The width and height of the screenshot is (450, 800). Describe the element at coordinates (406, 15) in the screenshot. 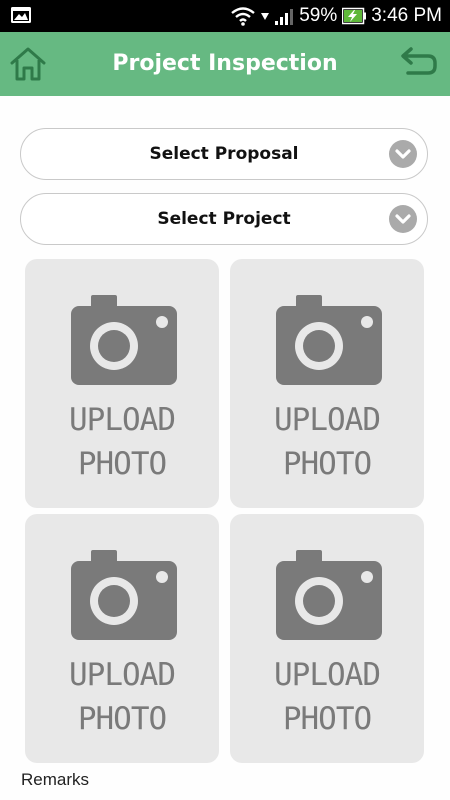

I see `clock: 3:46 PM` at that location.